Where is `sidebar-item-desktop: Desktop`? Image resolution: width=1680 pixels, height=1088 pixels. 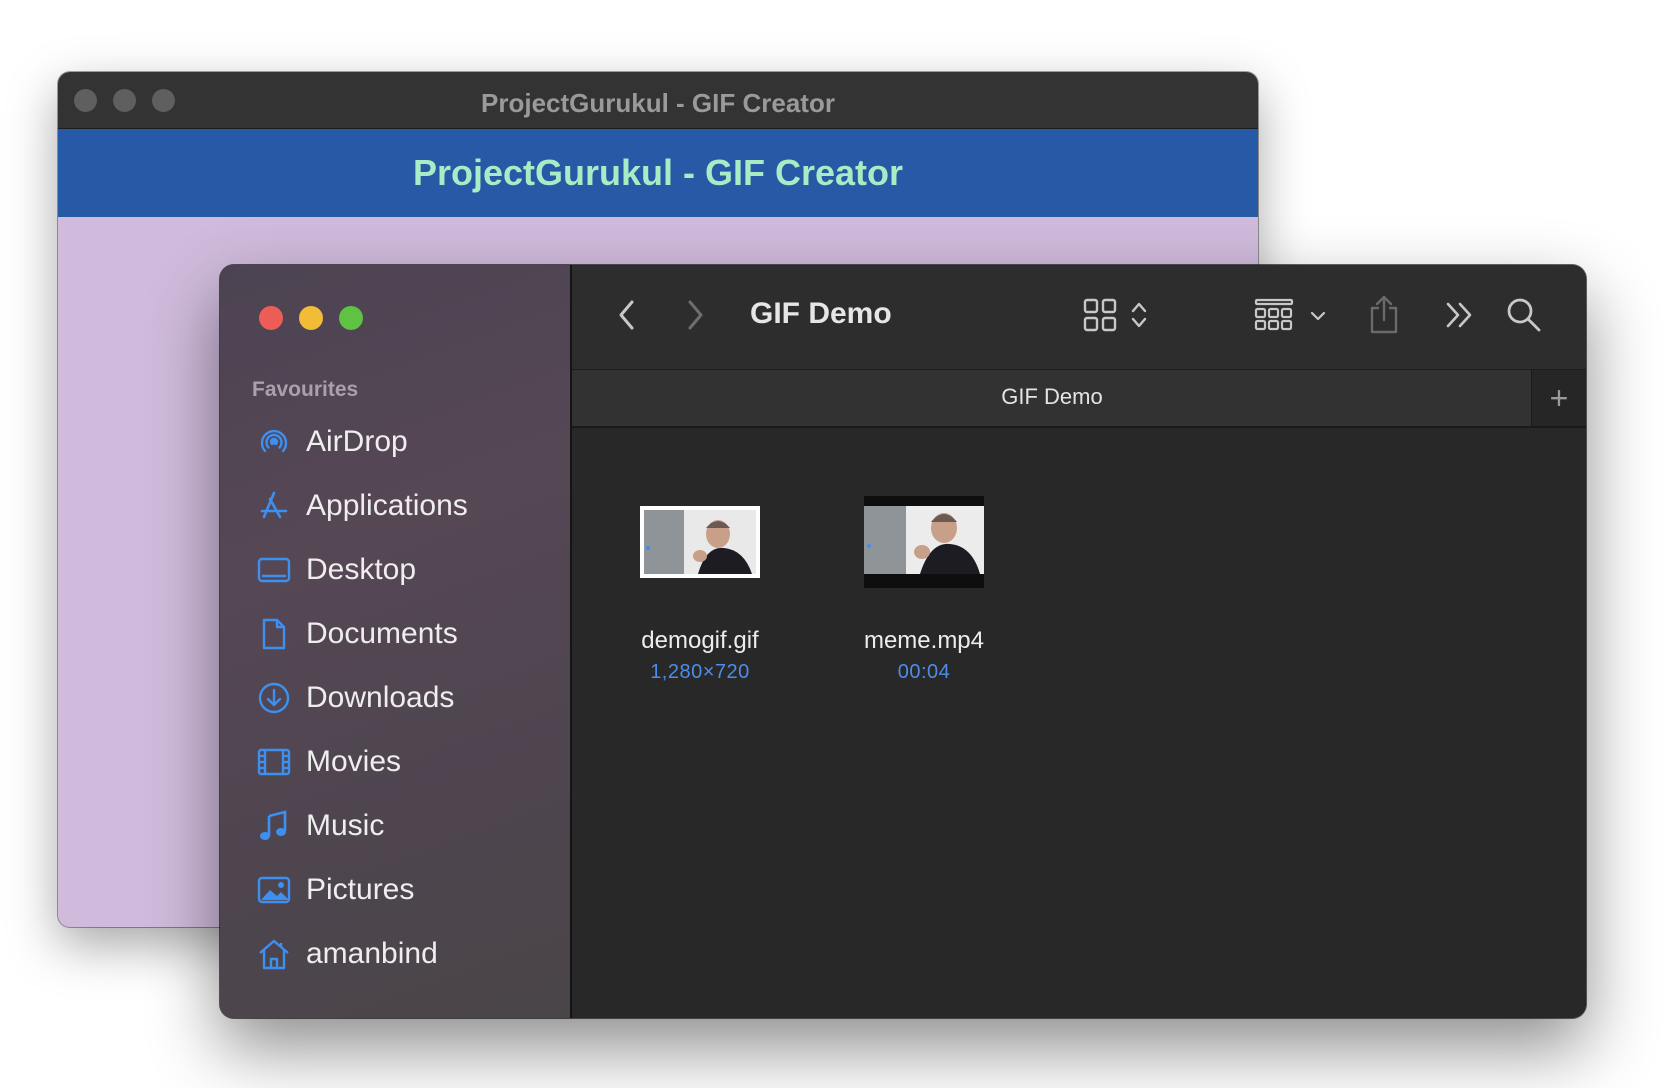 sidebar-item-desktop: Desktop is located at coordinates (395, 570).